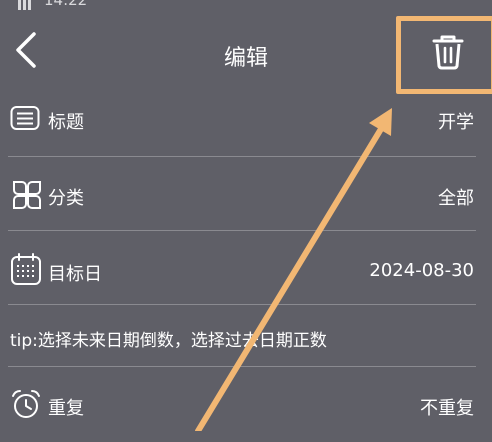  What do you see at coordinates (444, 55) in the screenshot?
I see `annotation-highlight-box` at bounding box center [444, 55].